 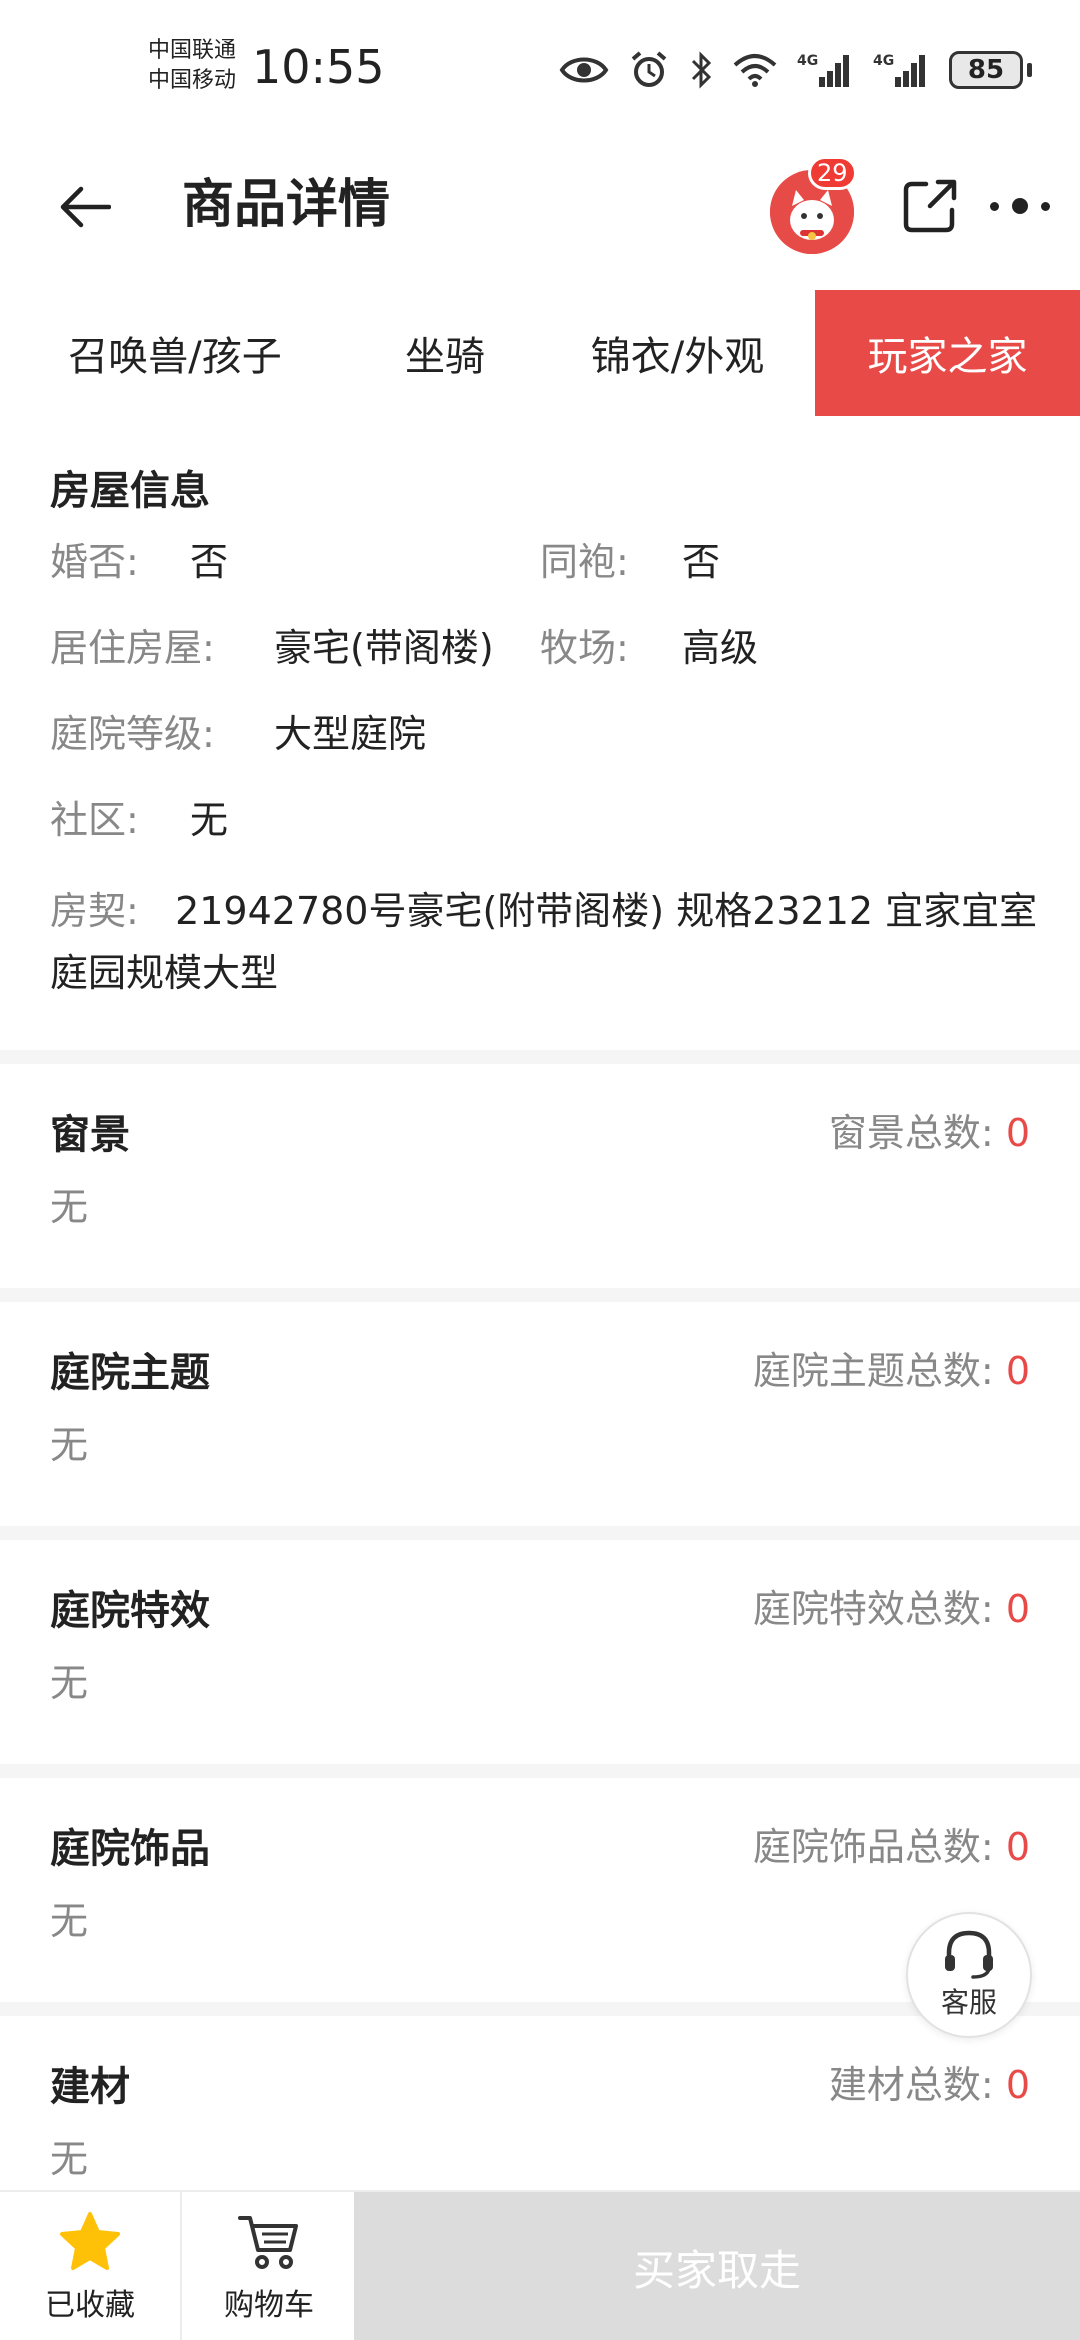 I want to click on customer-service-label: 客服, so click(x=968, y=2002).